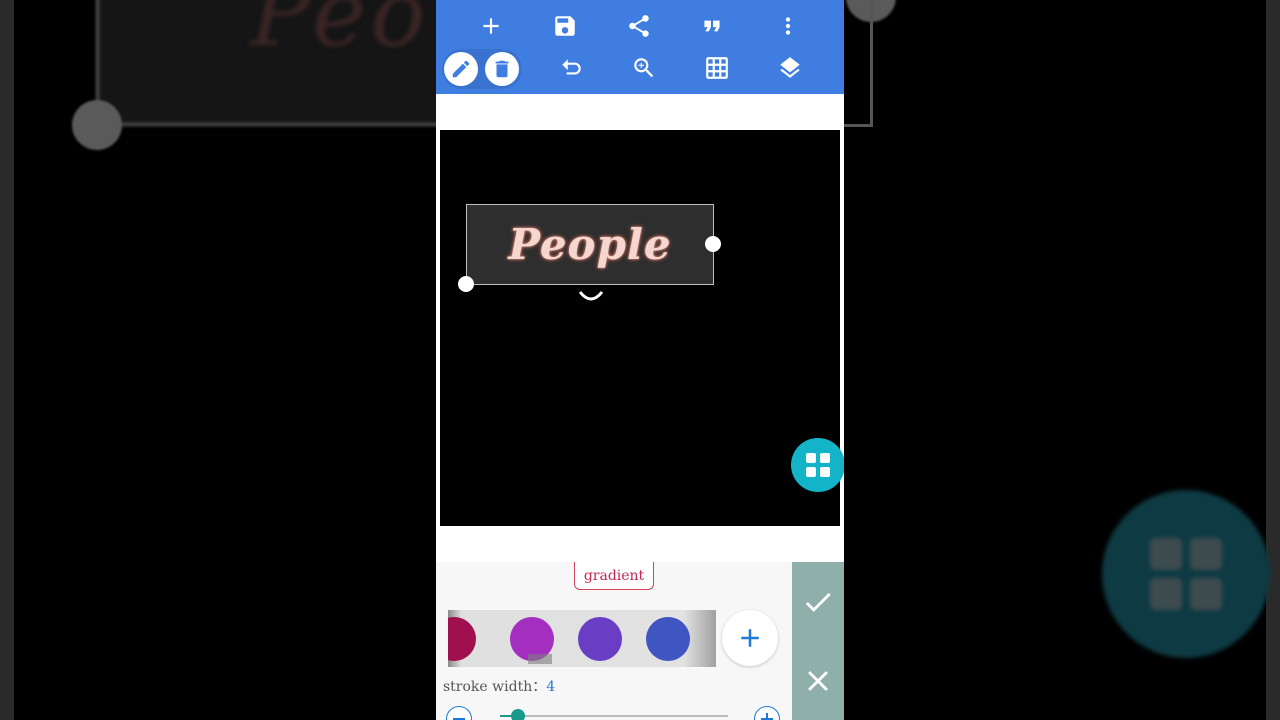  I want to click on plus-icon, so click(750, 638).